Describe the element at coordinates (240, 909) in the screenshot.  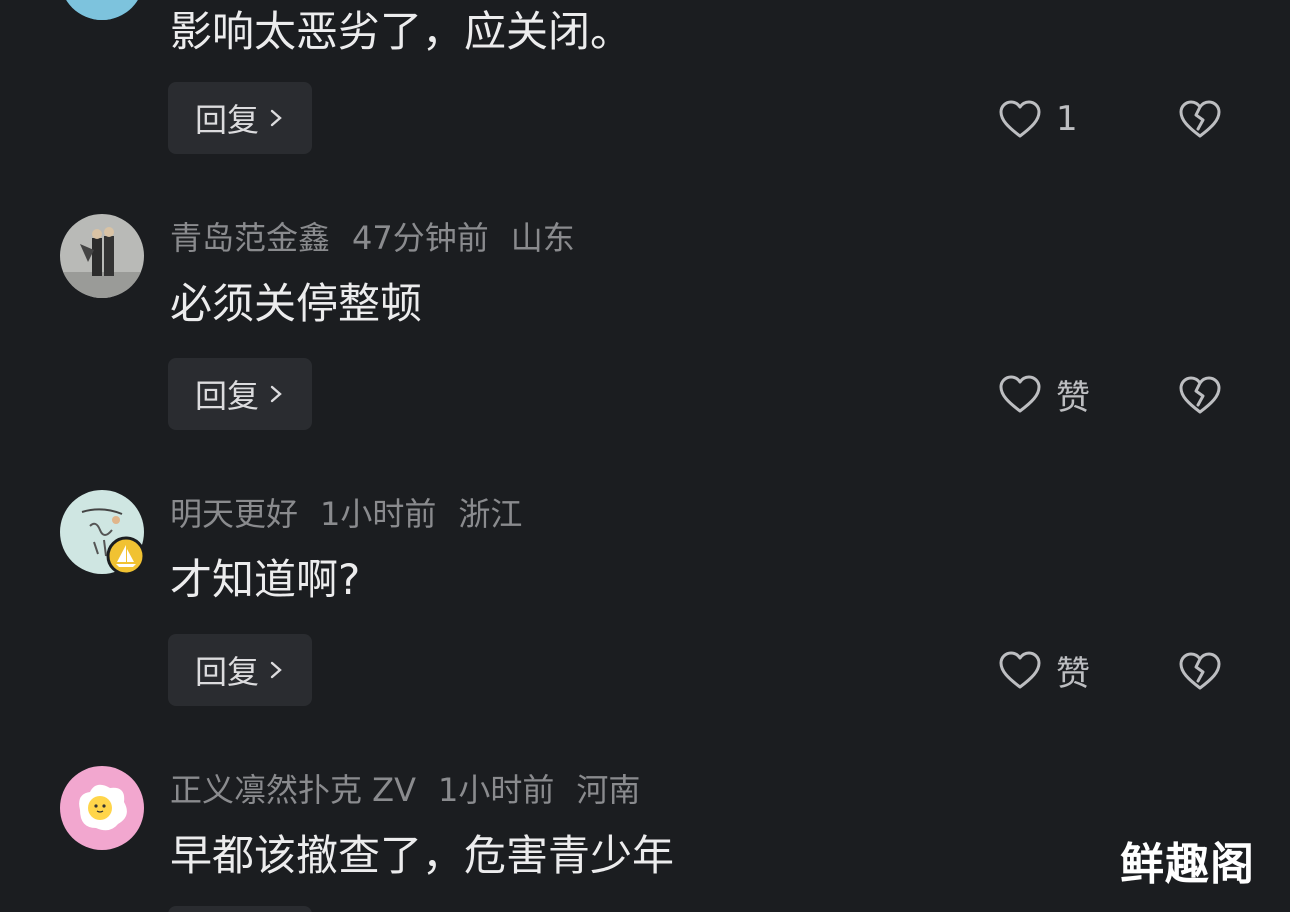
I see `reply-button` at that location.